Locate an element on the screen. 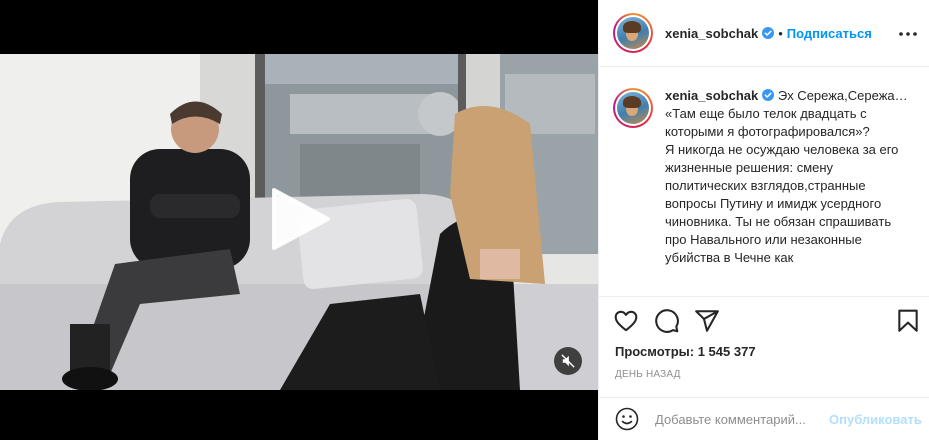  follow-button: Подписаться is located at coordinates (829, 33).